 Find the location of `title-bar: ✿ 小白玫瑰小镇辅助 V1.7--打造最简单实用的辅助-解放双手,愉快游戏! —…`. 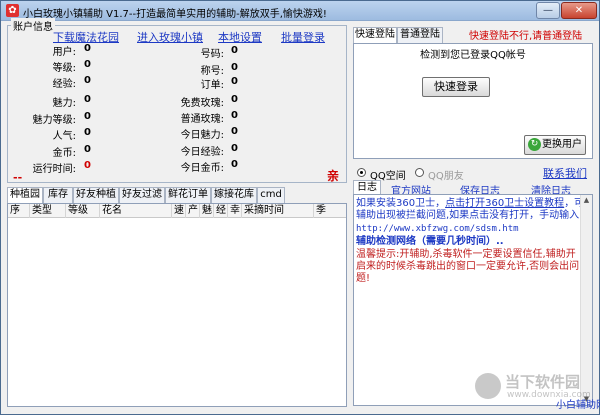

title-bar: ✿ 小白玫瑰小镇辅助 V1.7--打造最简单实用的辅助-解放双手,愉快游戏! —… is located at coordinates (300, 11).